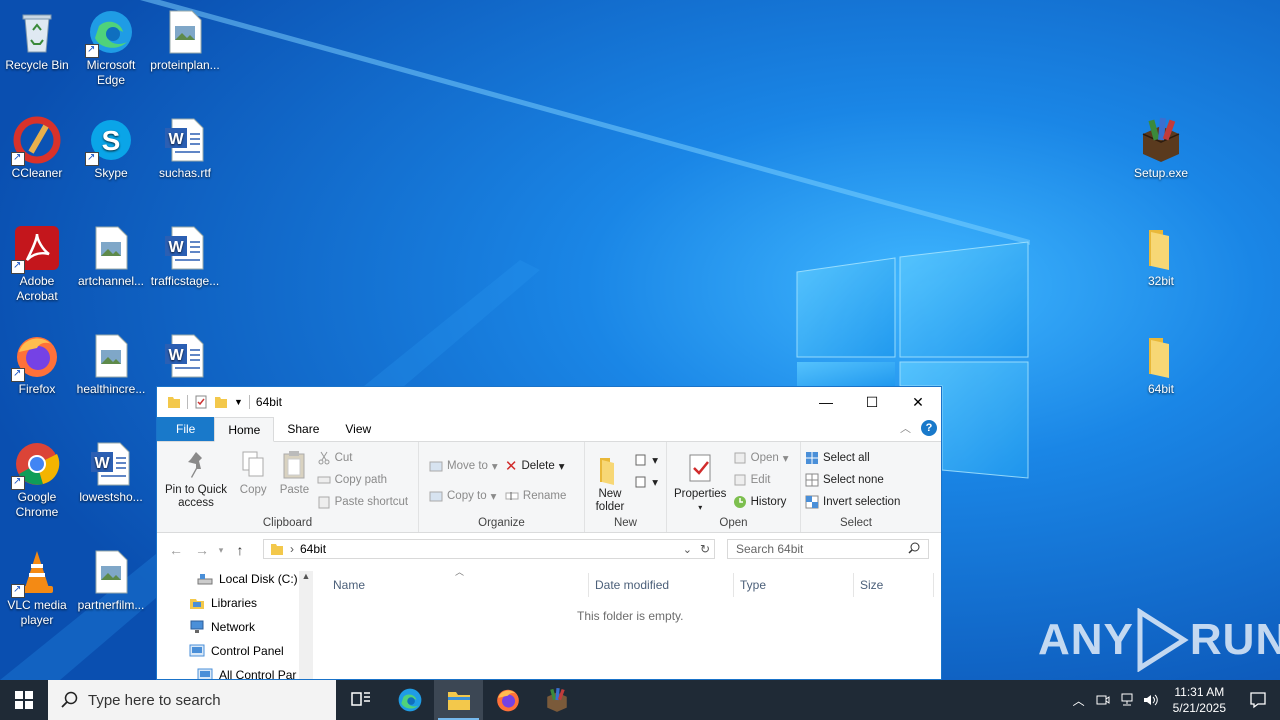 This screenshot has width=1280, height=720. Describe the element at coordinates (37, 586) in the screenshot. I see `desktop-icon-vlc: VLC media player` at that location.